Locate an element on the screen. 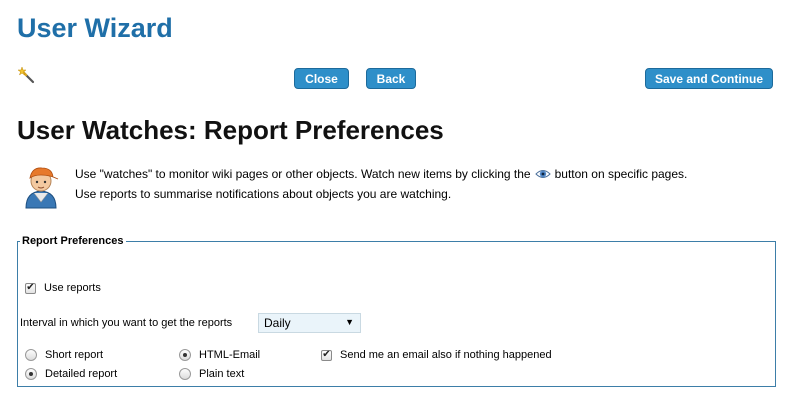 This screenshot has height=411, width=797. detailed-report-option: Detailed report is located at coordinates (71, 374).